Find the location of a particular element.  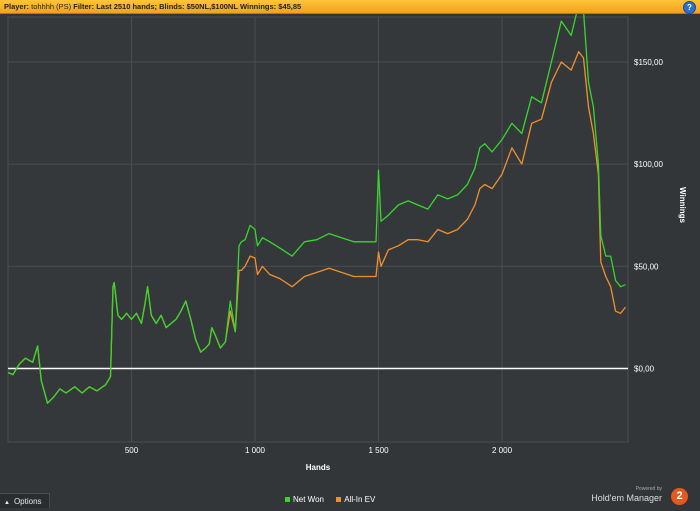

x-tick-label: 2 000 is located at coordinates (502, 450).